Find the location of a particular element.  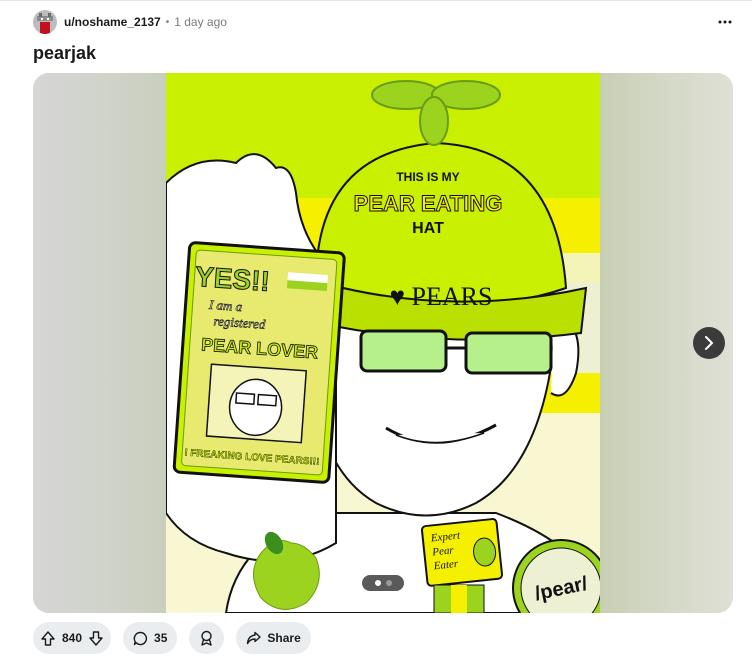

card-yes: YES!! is located at coordinates (232, 279).